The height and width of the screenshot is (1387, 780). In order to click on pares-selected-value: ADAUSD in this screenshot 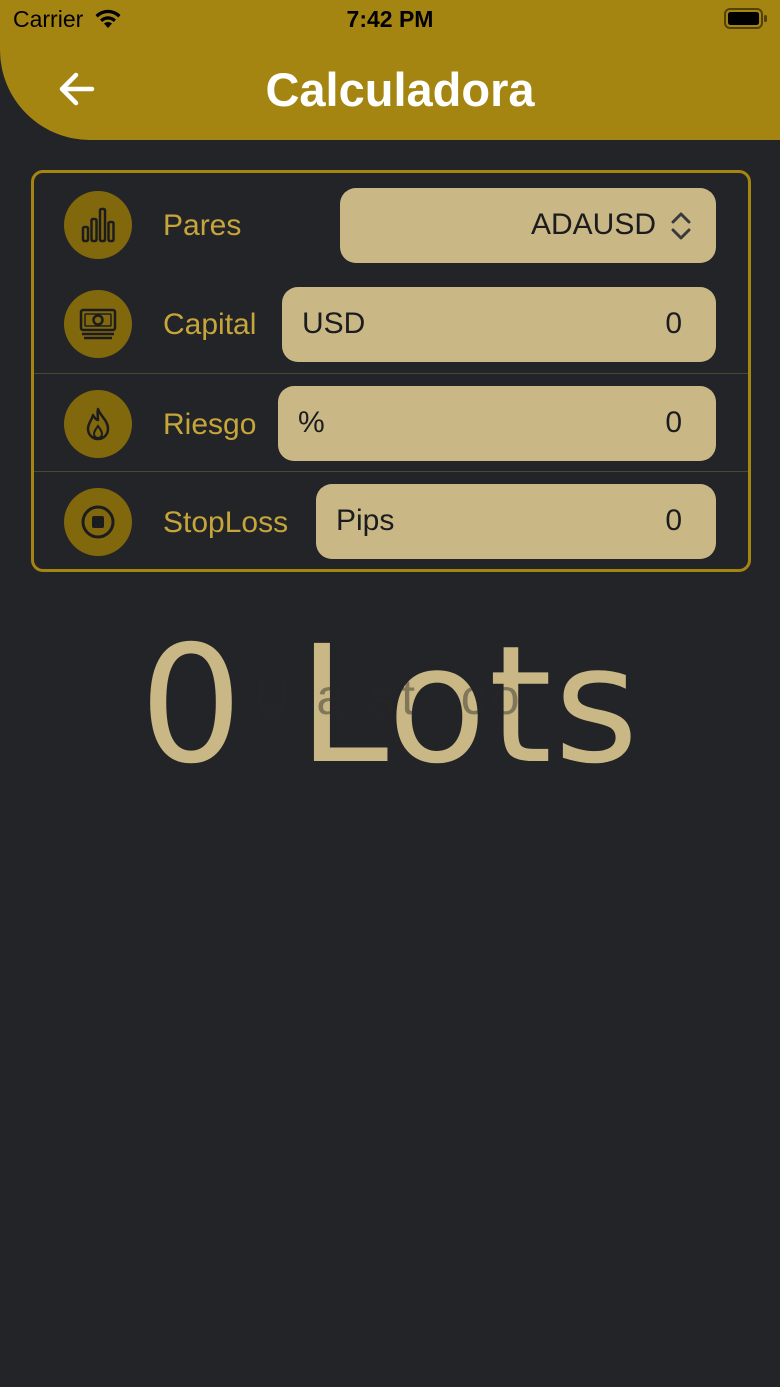, I will do `click(593, 224)`.